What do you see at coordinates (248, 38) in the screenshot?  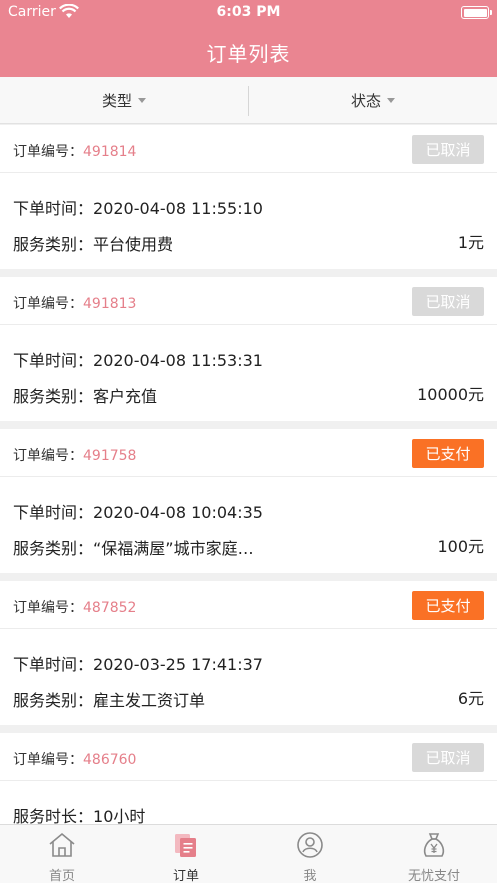 I see `nav-header: Carrier 6:03 PM 订单列表` at bounding box center [248, 38].